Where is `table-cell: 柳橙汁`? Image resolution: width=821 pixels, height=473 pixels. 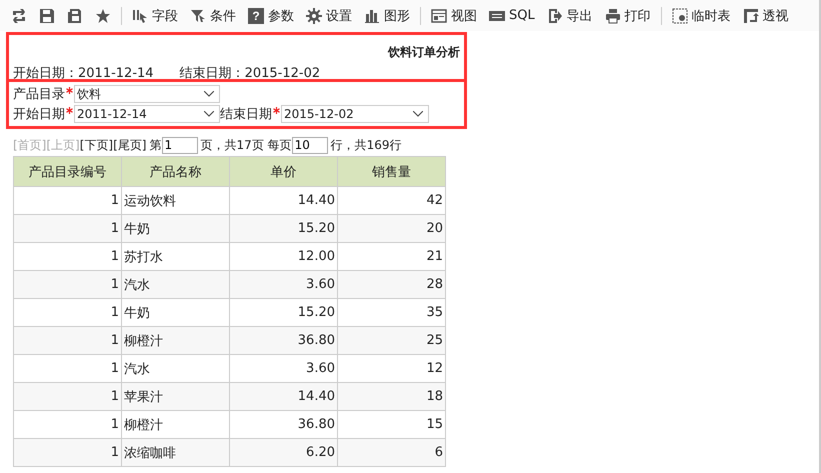 table-cell: 柳橙汁 is located at coordinates (176, 340).